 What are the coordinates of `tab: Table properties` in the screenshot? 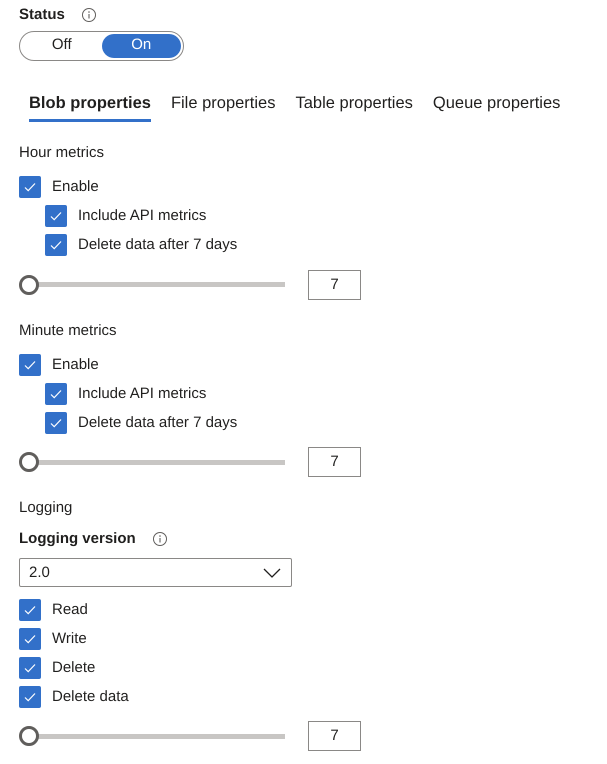 It's located at (354, 106).